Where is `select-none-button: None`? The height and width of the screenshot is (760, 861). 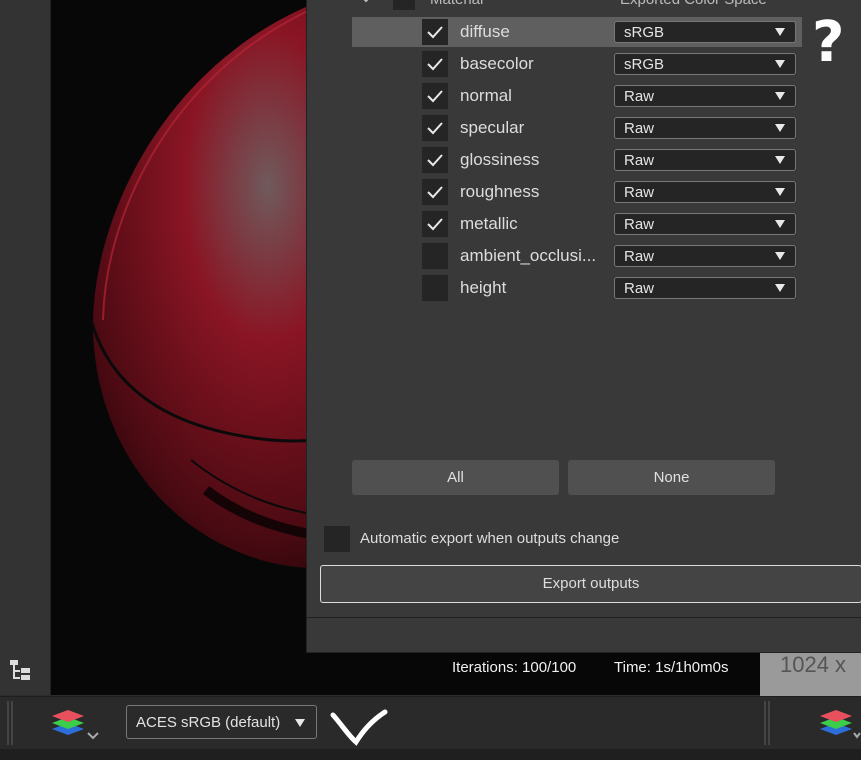 select-none-button: None is located at coordinates (671, 477).